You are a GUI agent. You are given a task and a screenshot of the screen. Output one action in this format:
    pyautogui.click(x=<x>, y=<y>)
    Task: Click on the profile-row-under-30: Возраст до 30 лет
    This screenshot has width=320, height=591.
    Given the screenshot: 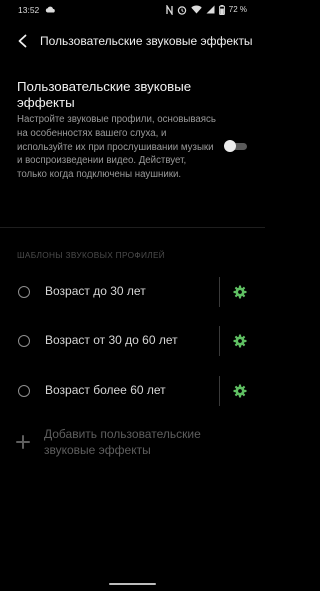 What is the action you would take?
    pyautogui.click(x=132, y=292)
    